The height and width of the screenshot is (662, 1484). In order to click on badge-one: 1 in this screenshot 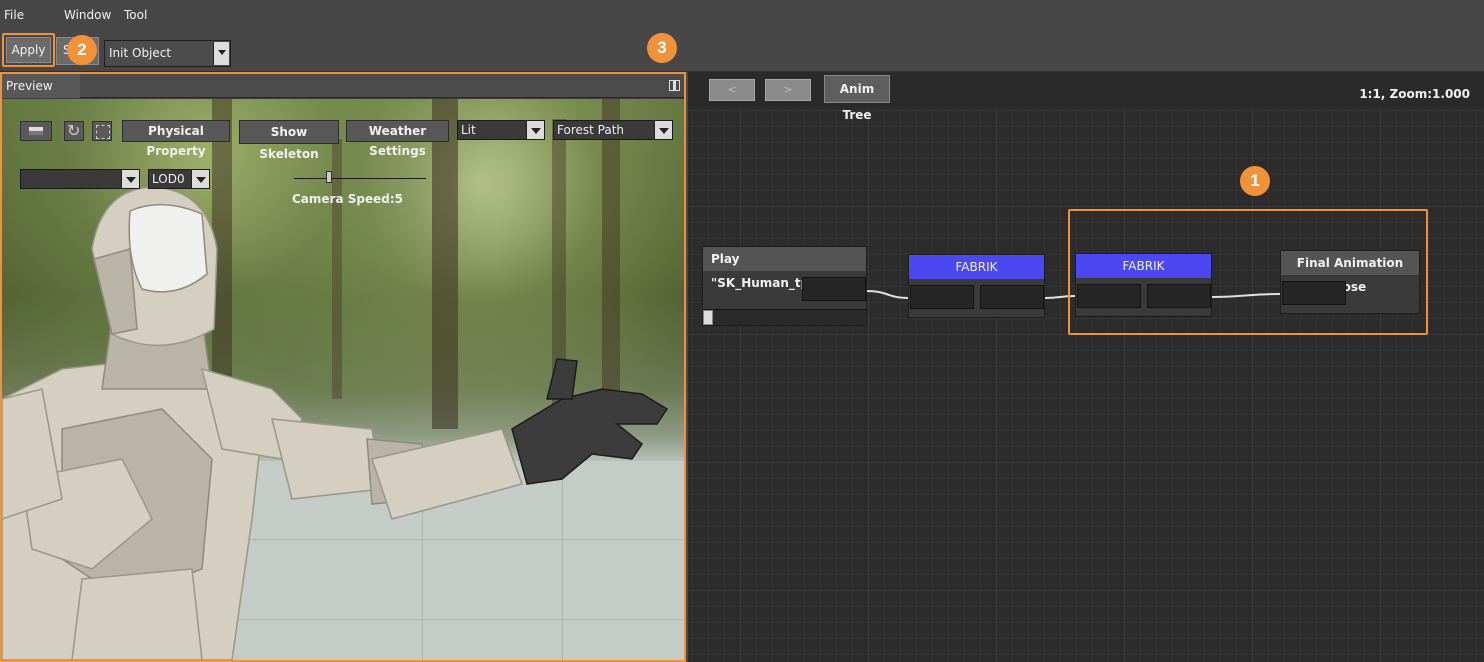, I will do `click(1255, 181)`.